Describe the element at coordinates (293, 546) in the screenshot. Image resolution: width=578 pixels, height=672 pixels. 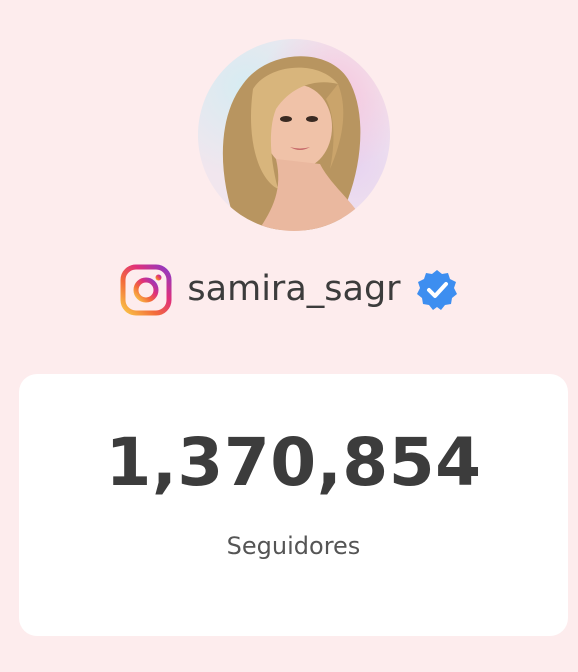
I see `followers-label: Seguidores` at that location.